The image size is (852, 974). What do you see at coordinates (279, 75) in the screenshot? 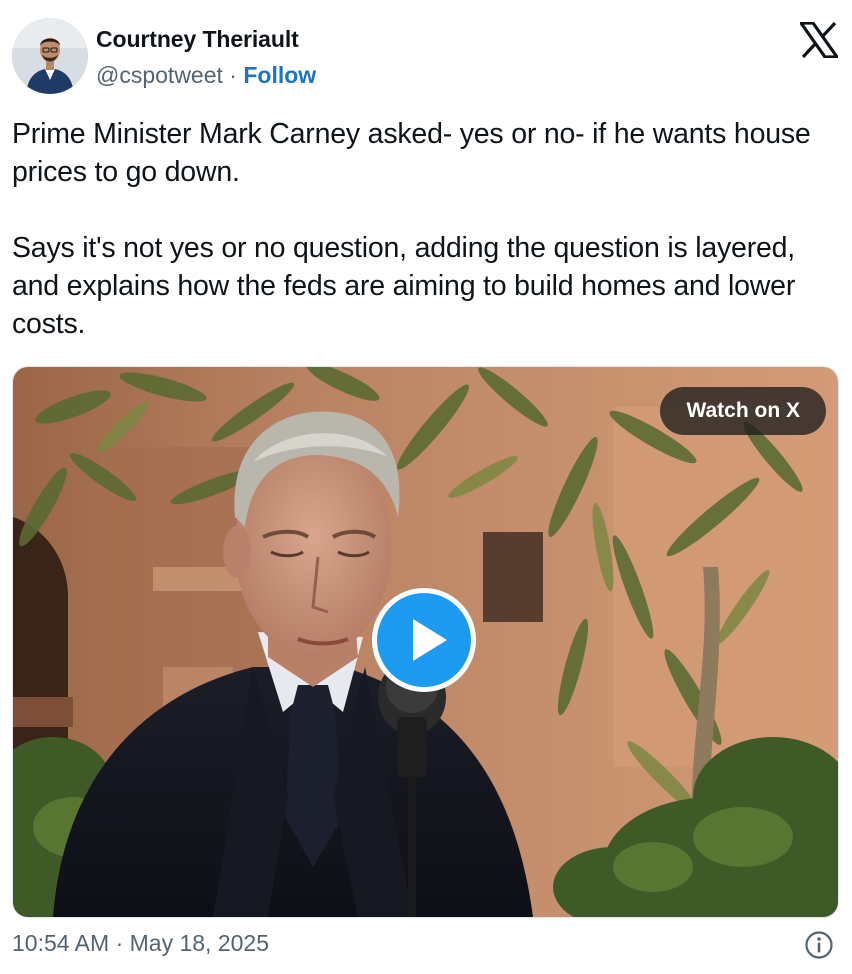
I see `follow-button: Follow` at bounding box center [279, 75].